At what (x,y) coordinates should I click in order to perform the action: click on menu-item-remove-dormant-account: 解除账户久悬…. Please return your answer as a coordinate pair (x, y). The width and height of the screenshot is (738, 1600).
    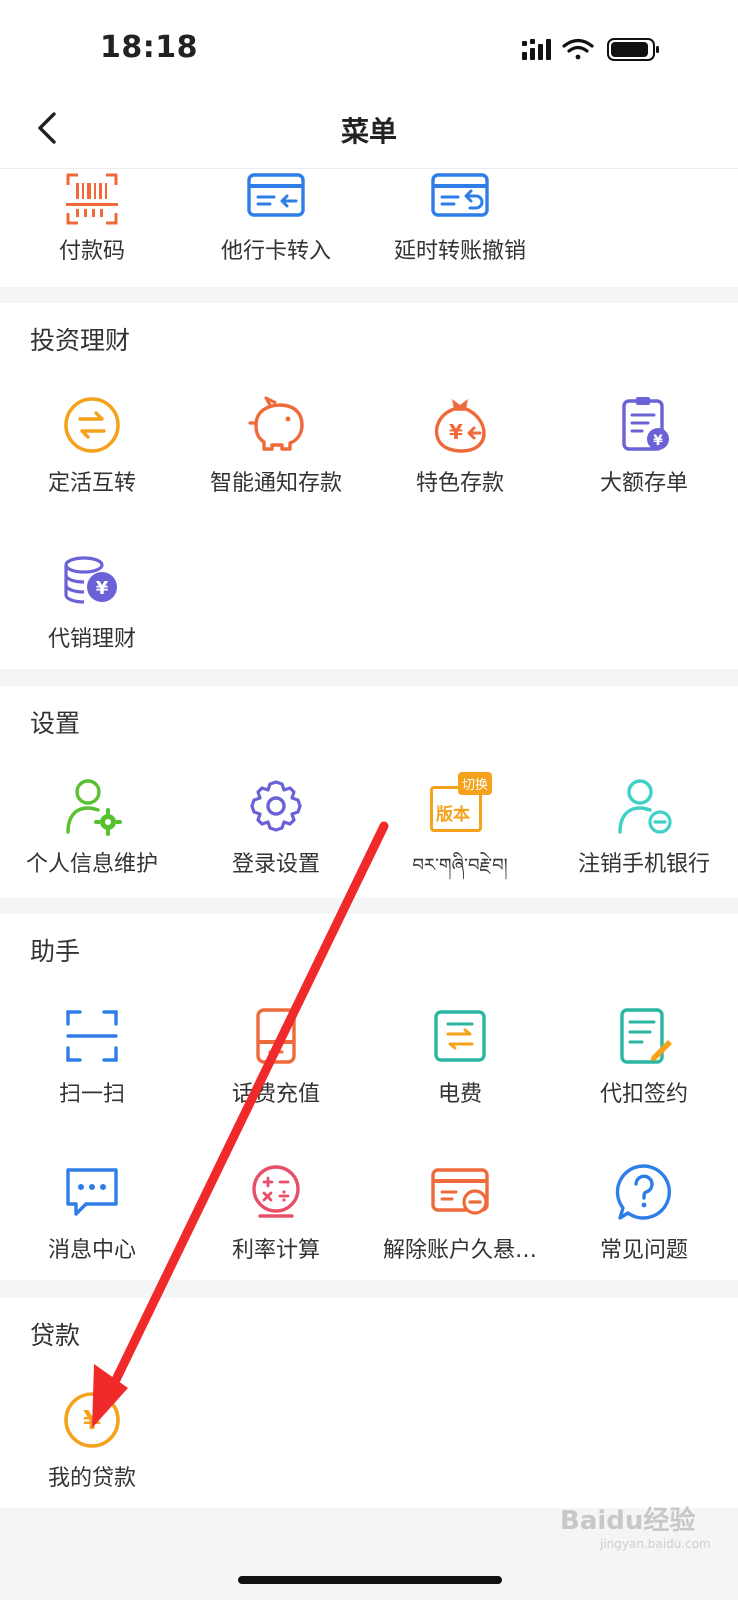
    Looking at the image, I should click on (460, 1232).